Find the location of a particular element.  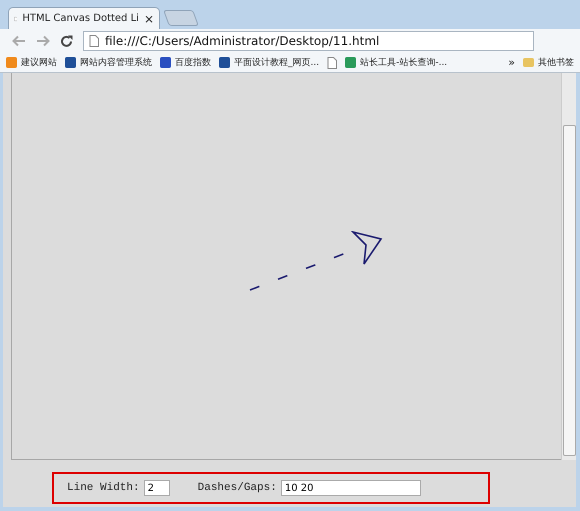

bookmark-icon is located at coordinates (332, 62).